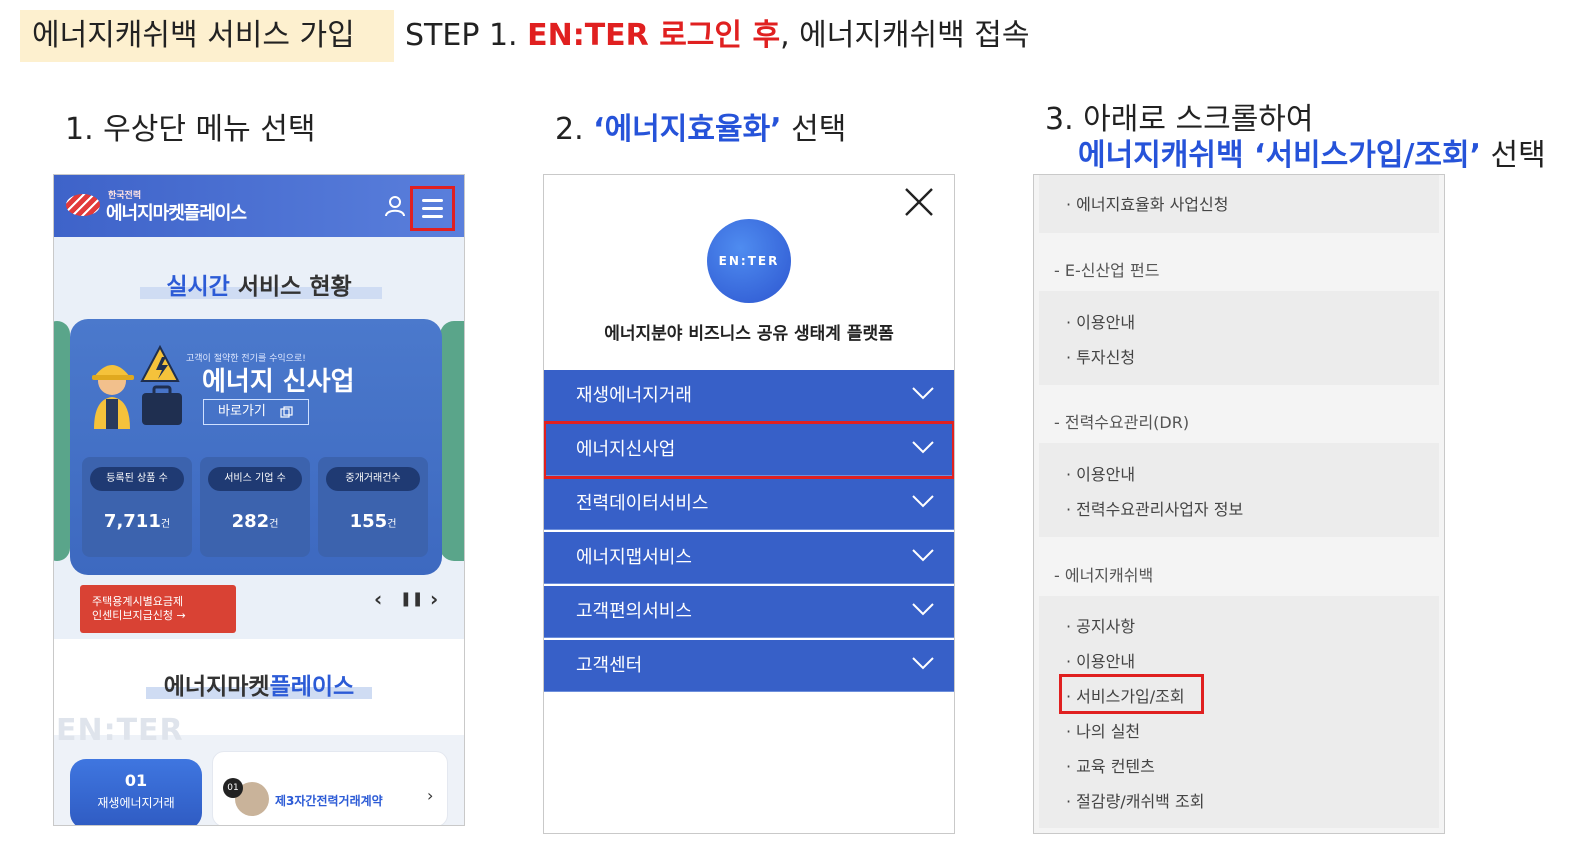 The image size is (1591, 858). Describe the element at coordinates (120, 730) in the screenshot. I see `enter-watermark: EN:TER` at that location.